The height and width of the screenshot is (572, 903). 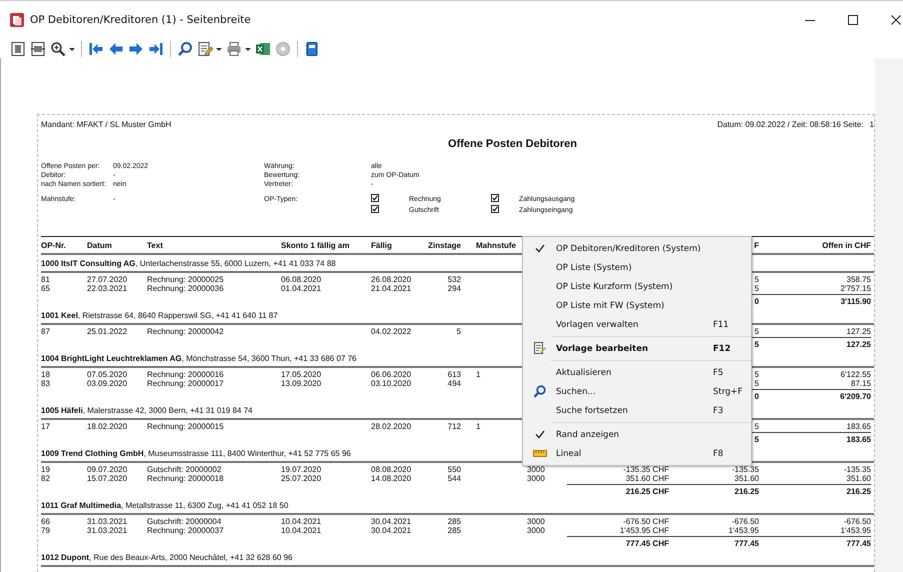 What do you see at coordinates (889, 315) in the screenshot?
I see `scrollbar` at bounding box center [889, 315].